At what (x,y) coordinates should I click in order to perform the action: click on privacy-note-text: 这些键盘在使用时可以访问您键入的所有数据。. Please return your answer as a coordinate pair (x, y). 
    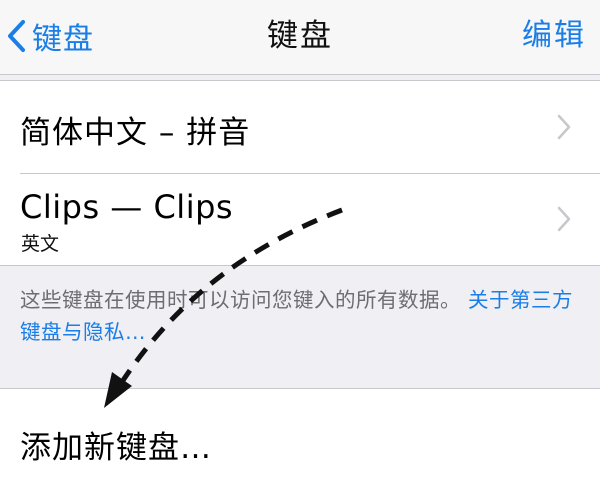
    Looking at the image, I should click on (240, 300).